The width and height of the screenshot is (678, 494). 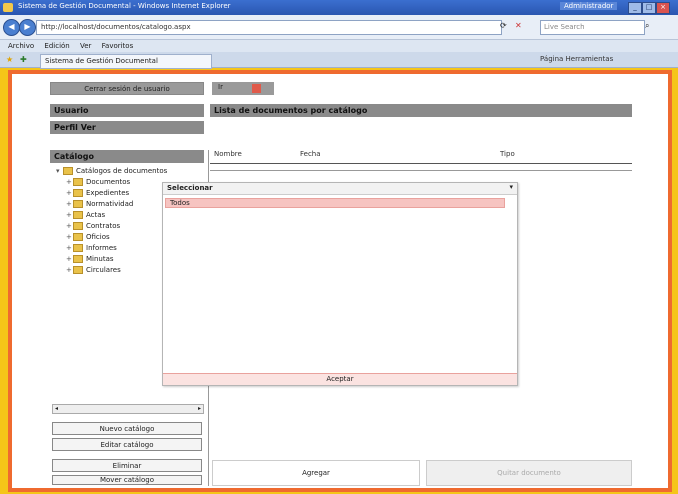 What do you see at coordinates (339, 46) in the screenshot?
I see `menu-bar: Archivo Edición Ver Favoritos` at bounding box center [339, 46].